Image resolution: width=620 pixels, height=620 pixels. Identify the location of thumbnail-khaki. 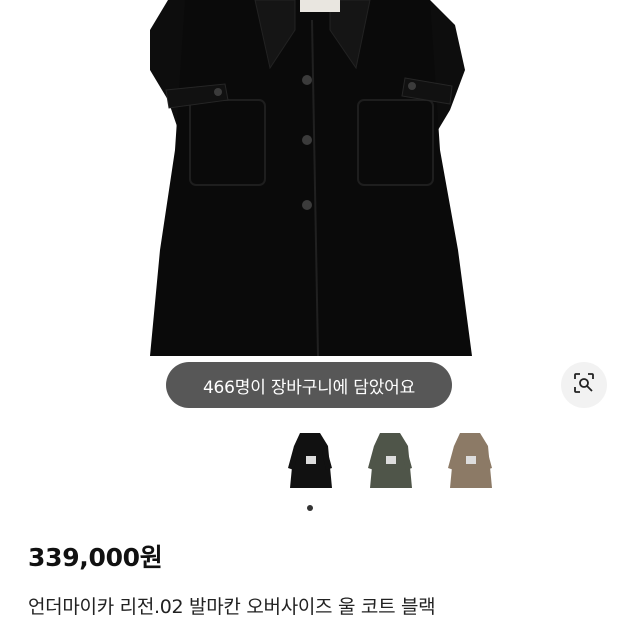
(390, 463).